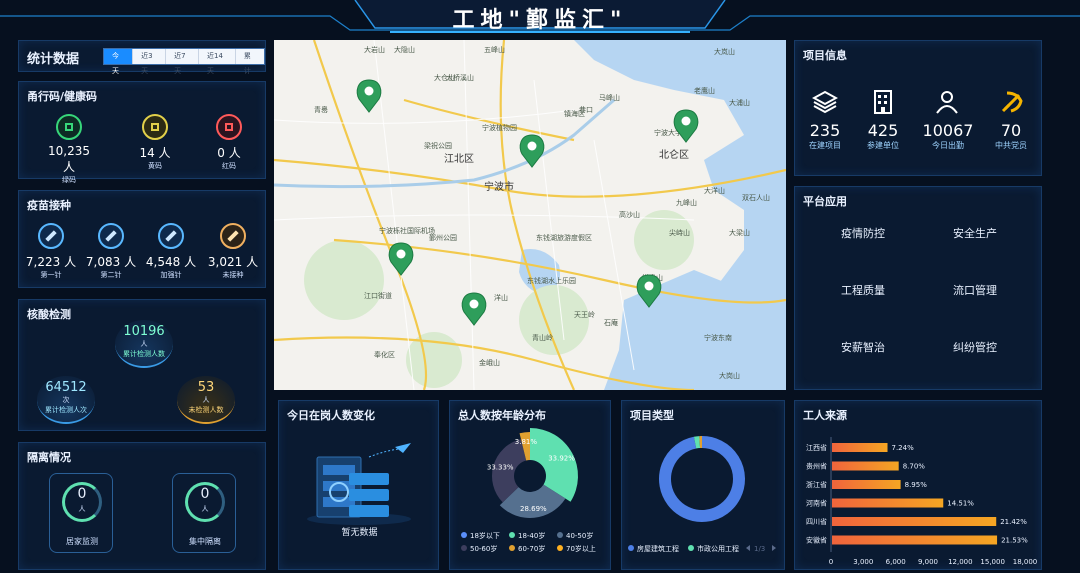 Image resolution: width=1080 pixels, height=573 pixels. What do you see at coordinates (714, 190) in the screenshot?
I see `map-label: 大洋山` at bounding box center [714, 190].